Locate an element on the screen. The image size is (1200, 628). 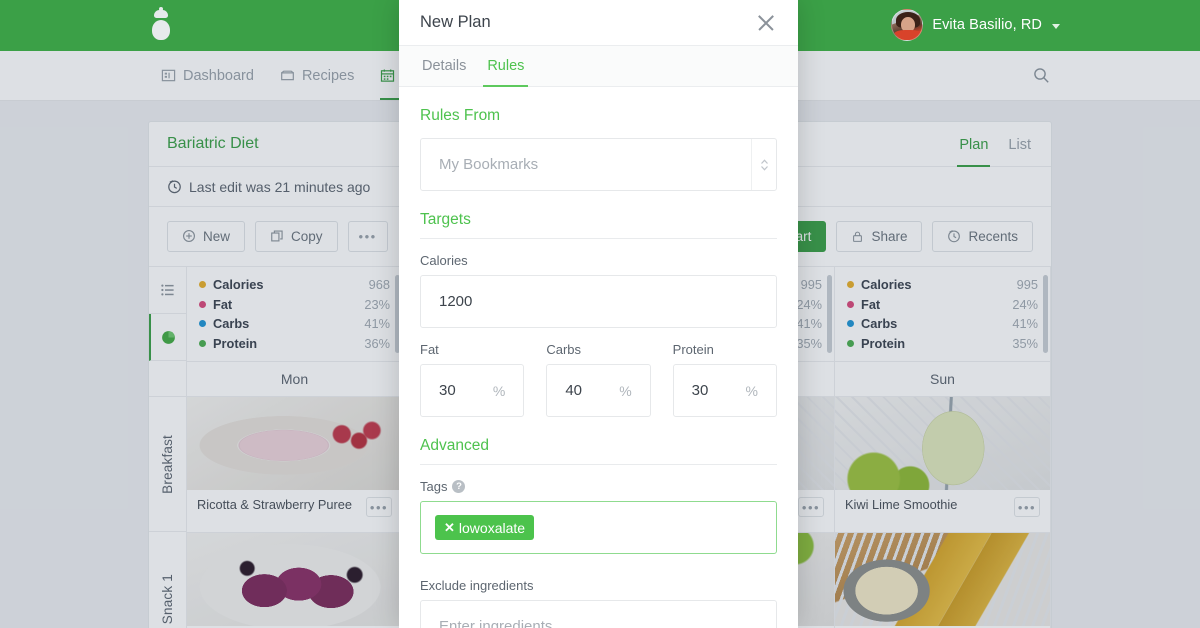
macro-row: Protein 36% is located at coordinates (294, 343).